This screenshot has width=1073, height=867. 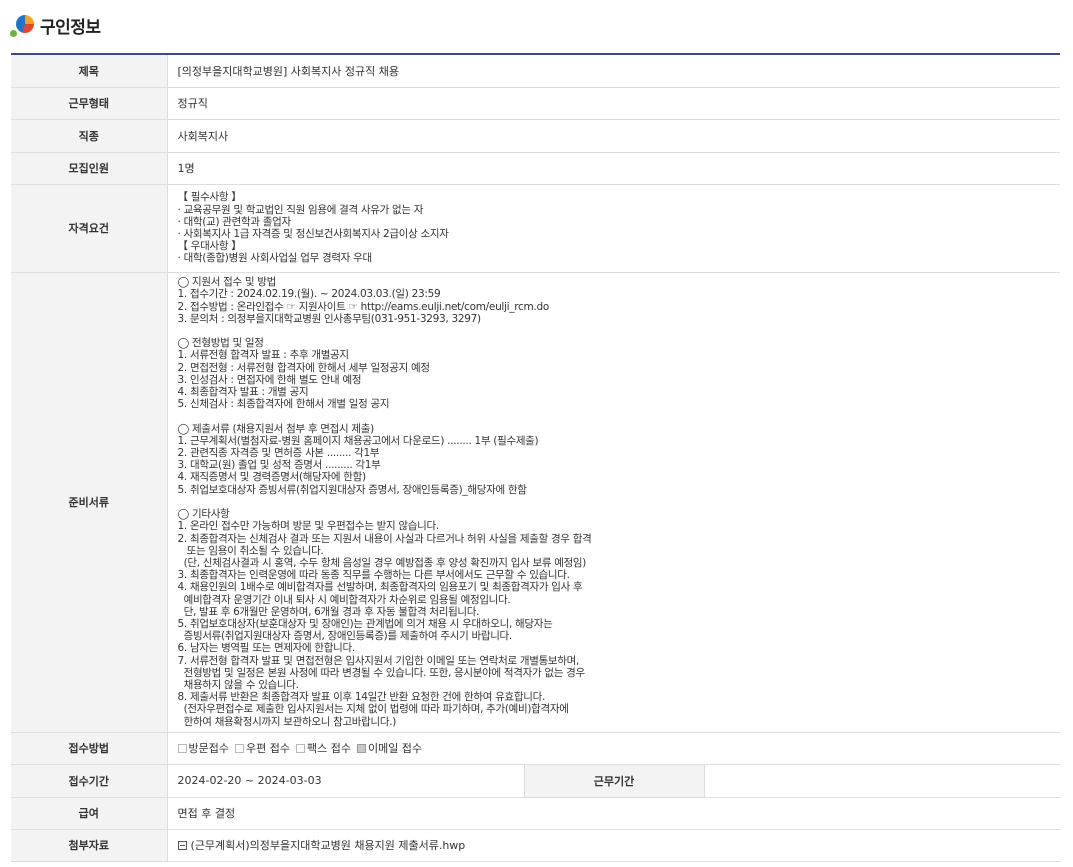 I want to click on value-apply-period: 2024-02-20 ~ 2024-03-03, so click(x=345, y=781).